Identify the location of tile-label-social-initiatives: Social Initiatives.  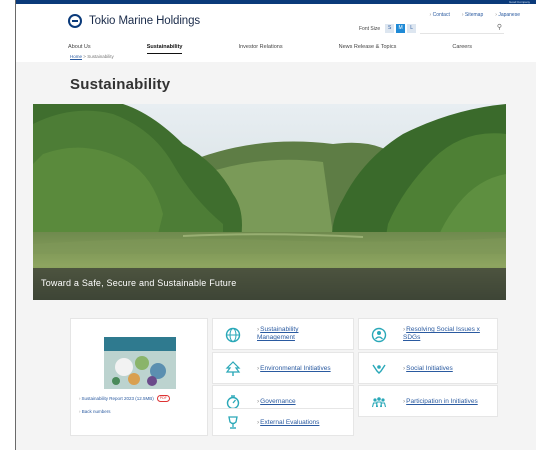
(428, 369).